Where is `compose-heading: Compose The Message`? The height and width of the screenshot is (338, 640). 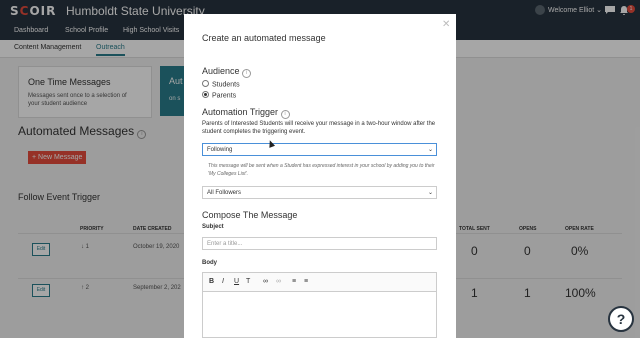 compose-heading: Compose The Message is located at coordinates (250, 215).